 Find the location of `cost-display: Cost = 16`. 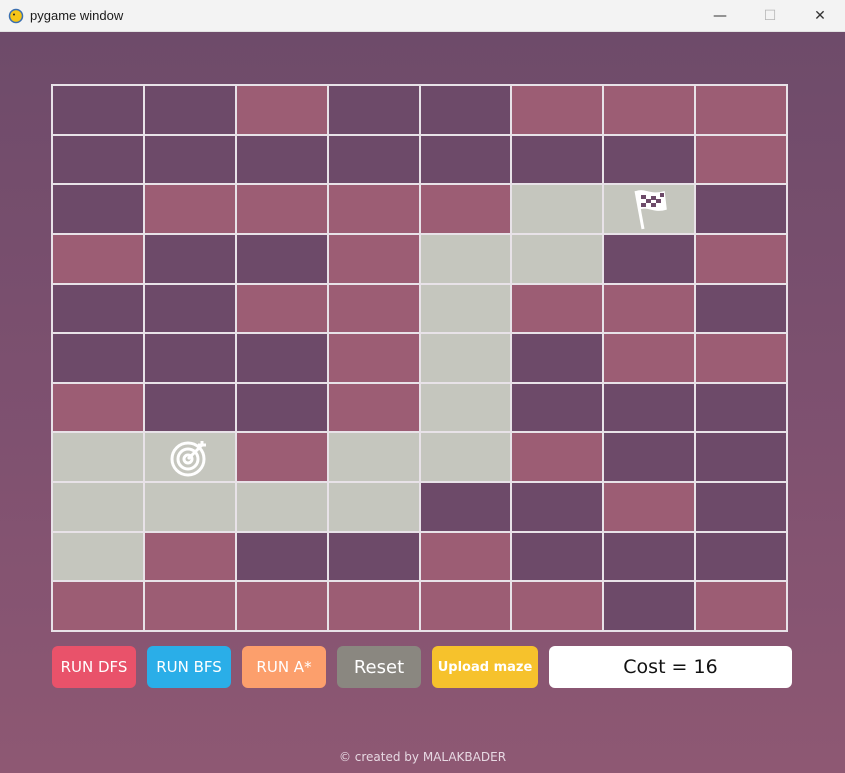

cost-display: Cost = 16 is located at coordinates (670, 667).